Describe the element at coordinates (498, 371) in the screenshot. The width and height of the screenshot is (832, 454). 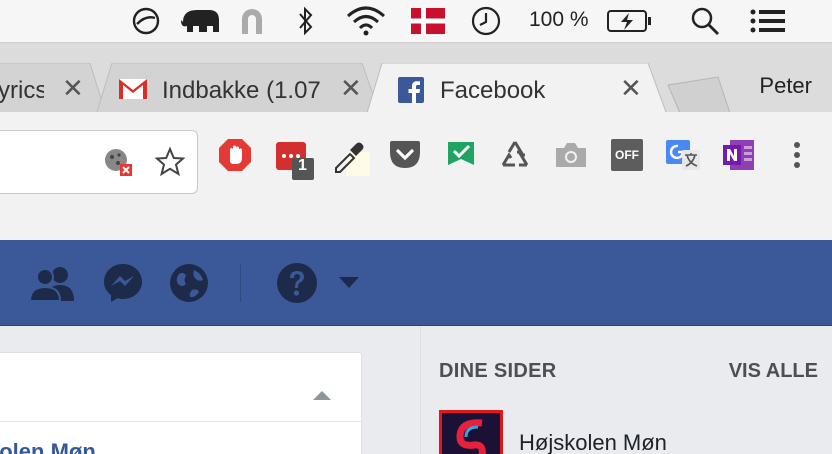
I see `your-pages-heading: DINE SIDER` at that location.